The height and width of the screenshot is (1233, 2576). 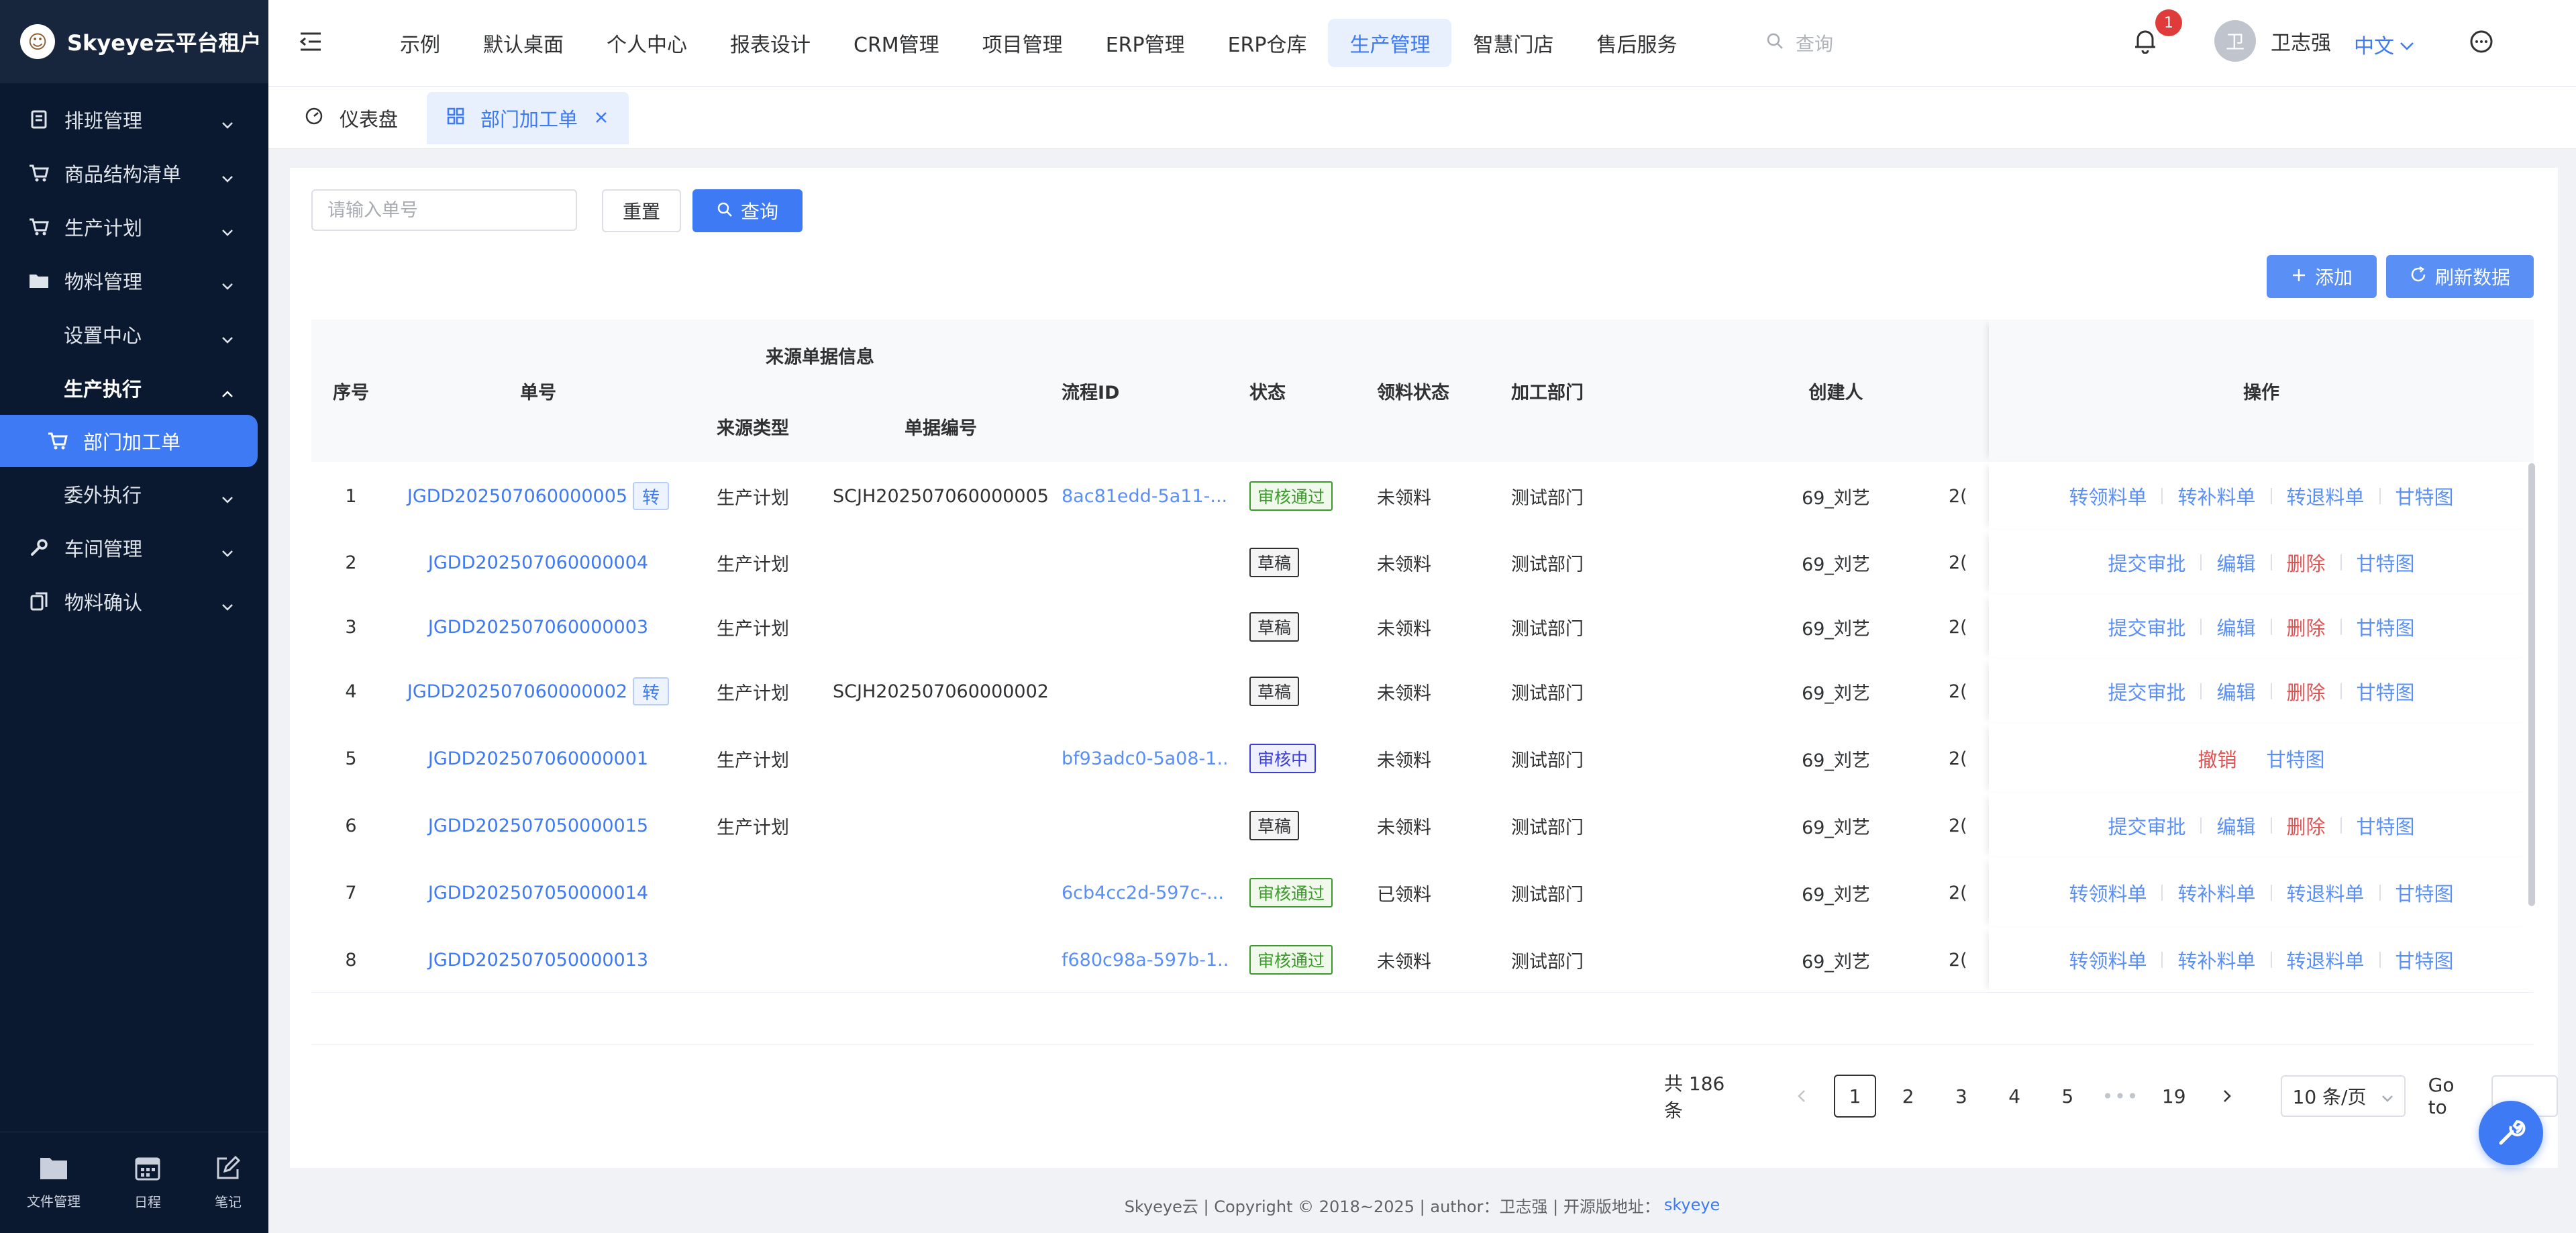 I want to click on tab-erp-warehouse: ERP仓库, so click(x=1267, y=43).